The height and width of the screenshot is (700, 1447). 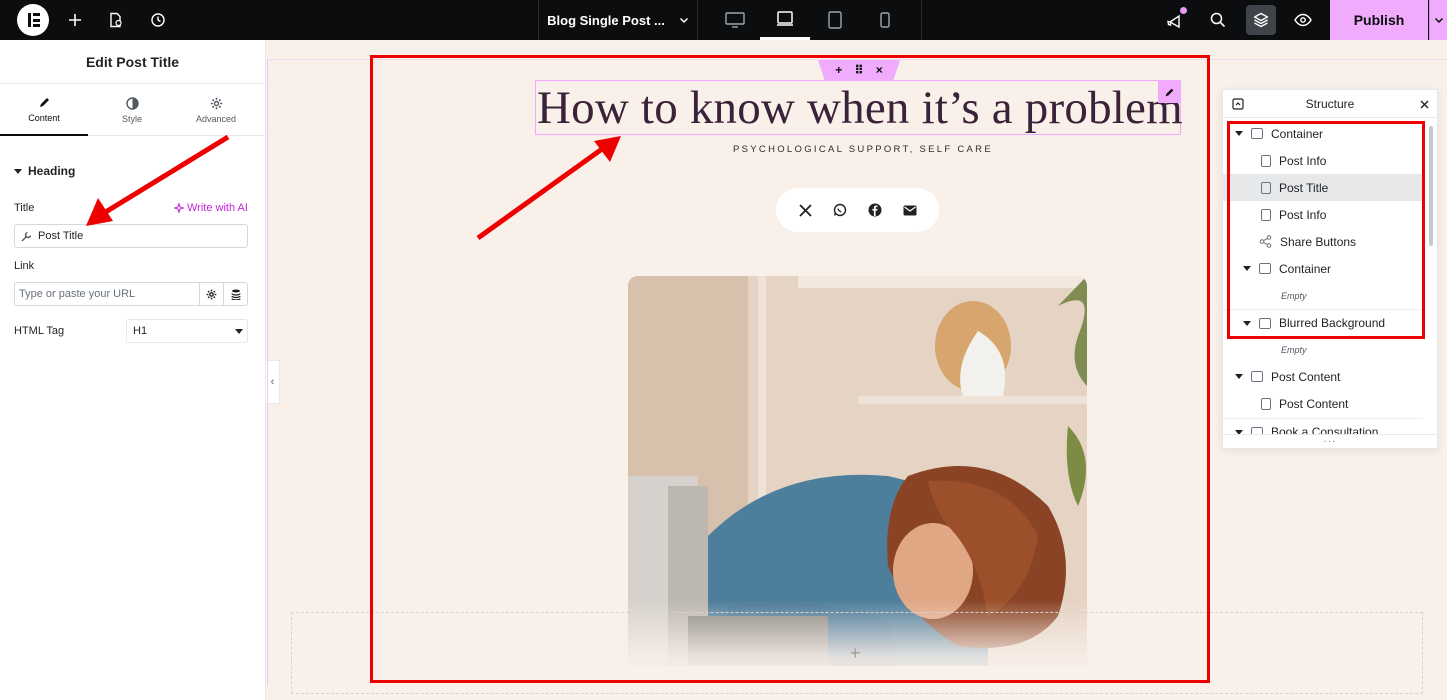 I want to click on section-heading-label: Heading, so click(x=52, y=171).